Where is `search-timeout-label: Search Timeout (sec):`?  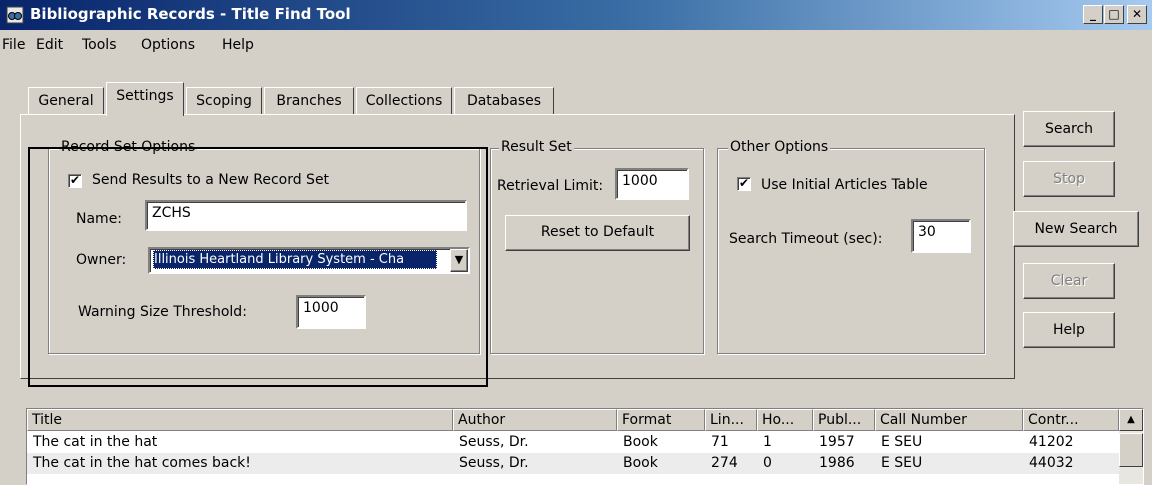 search-timeout-label: Search Timeout (sec): is located at coordinates (806, 239).